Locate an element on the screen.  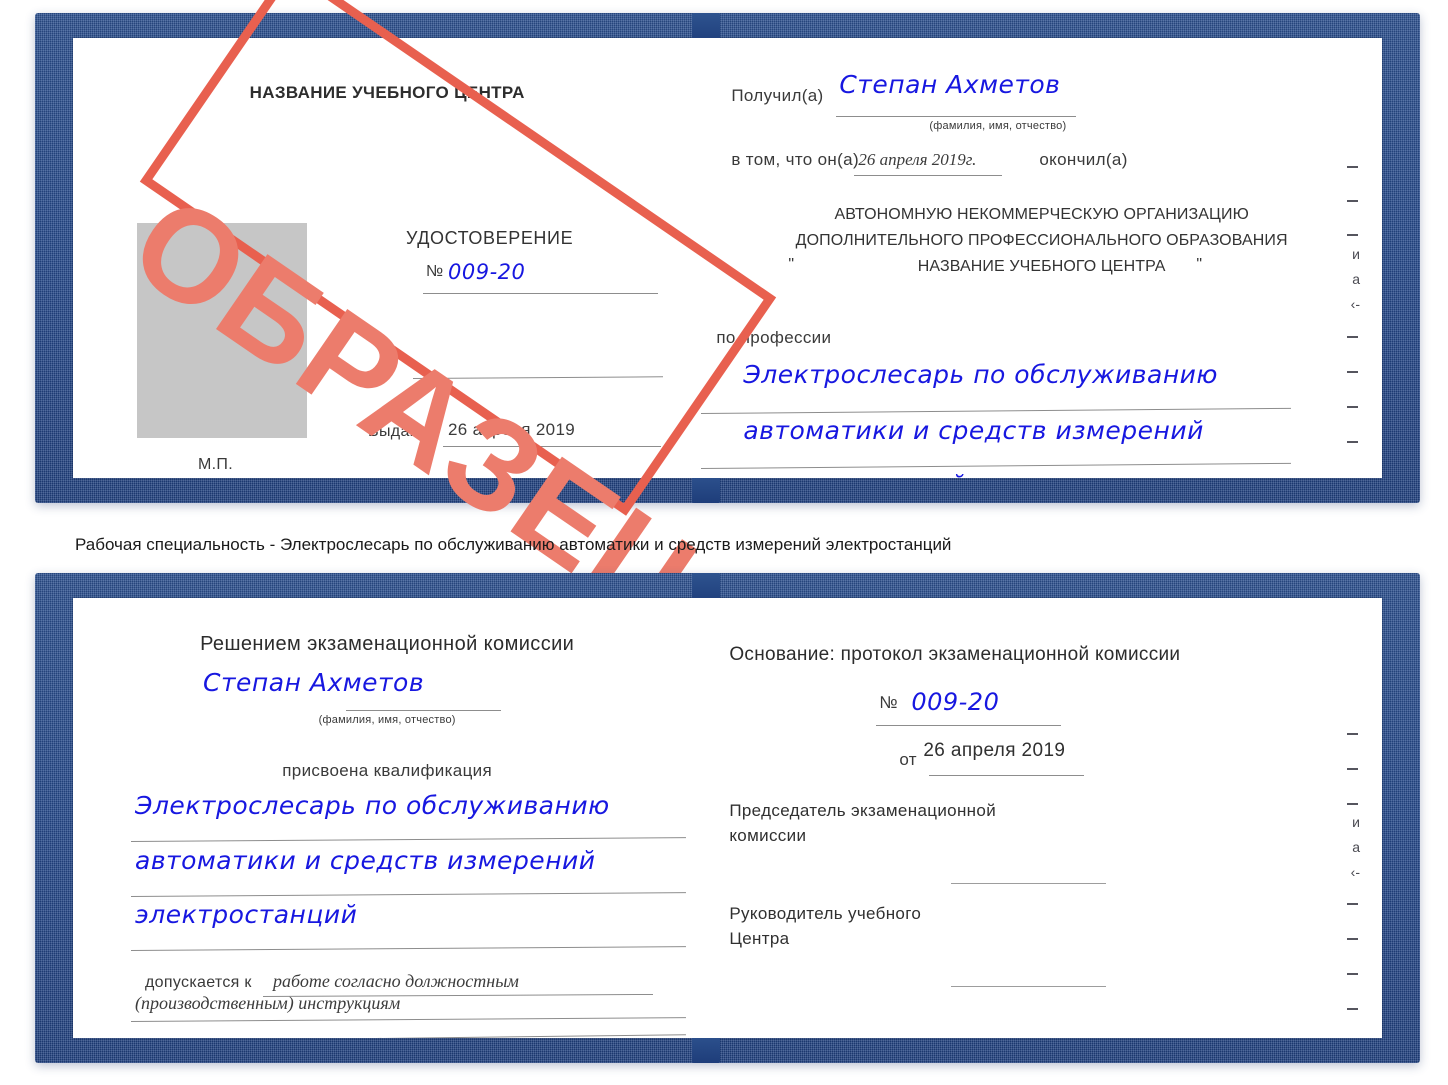
head-signature-line is located at coordinates (1029, 986).